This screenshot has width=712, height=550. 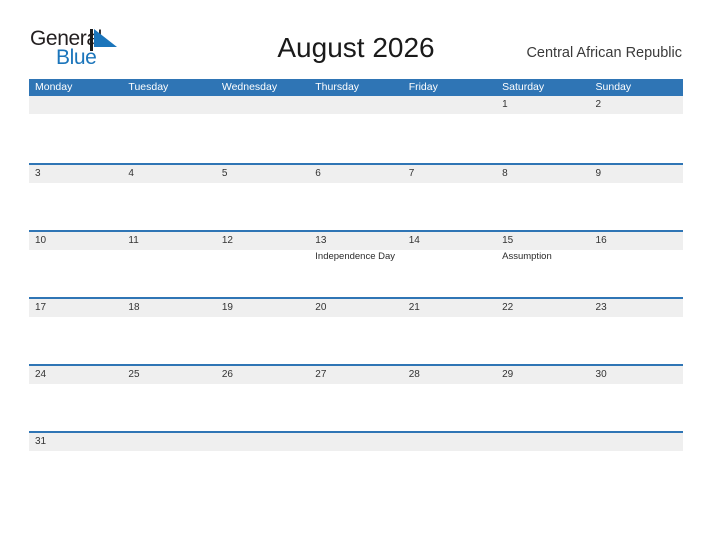 I want to click on day-number: 9, so click(x=636, y=174).